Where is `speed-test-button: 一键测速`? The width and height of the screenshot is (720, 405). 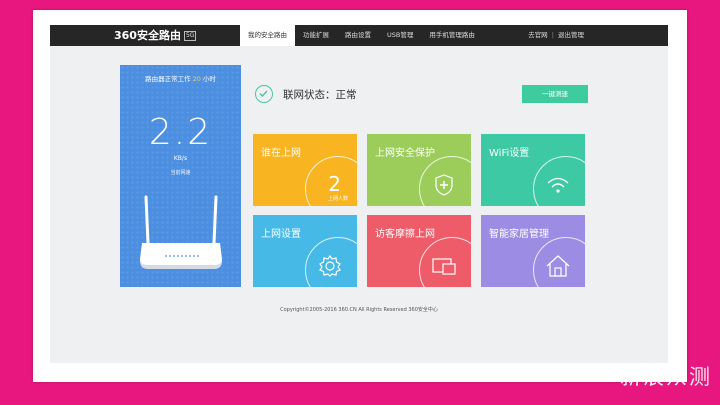 speed-test-button: 一键测速 is located at coordinates (555, 94).